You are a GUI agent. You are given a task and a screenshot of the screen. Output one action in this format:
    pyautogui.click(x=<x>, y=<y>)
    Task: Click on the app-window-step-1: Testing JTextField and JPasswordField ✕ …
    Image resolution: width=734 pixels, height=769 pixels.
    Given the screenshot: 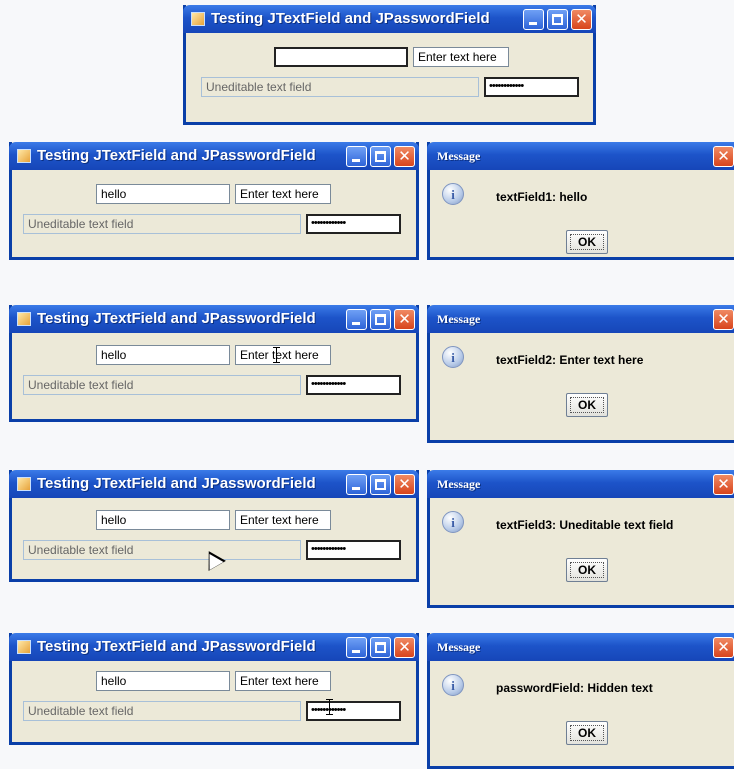 What is the action you would take?
    pyautogui.click(x=214, y=201)
    